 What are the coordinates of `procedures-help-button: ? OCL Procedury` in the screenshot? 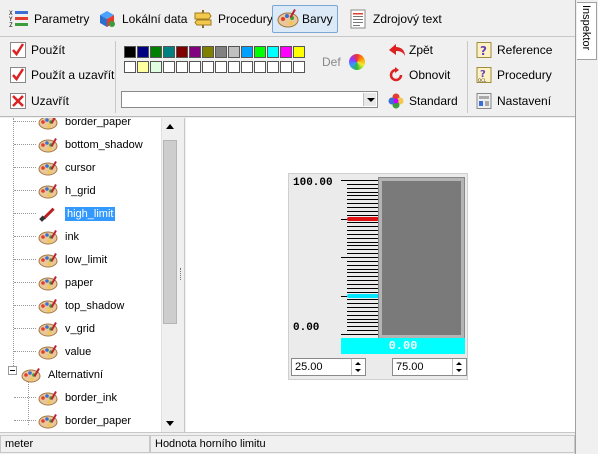 It's located at (514, 75).